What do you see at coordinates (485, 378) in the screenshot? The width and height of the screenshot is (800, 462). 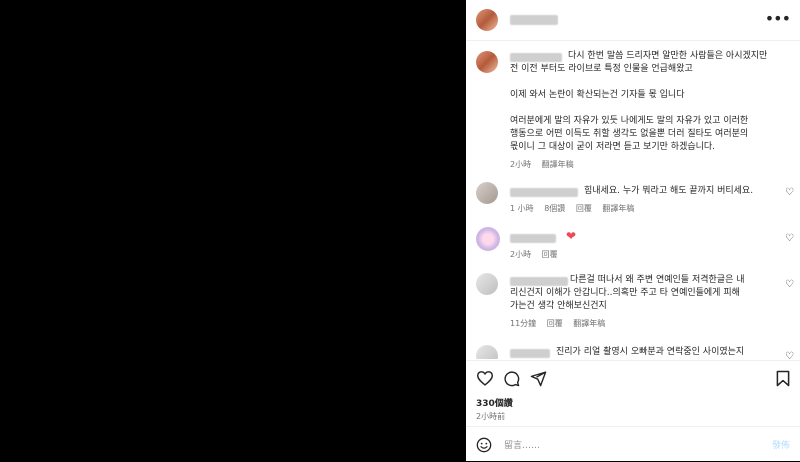 I see `like-heart-icon` at bounding box center [485, 378].